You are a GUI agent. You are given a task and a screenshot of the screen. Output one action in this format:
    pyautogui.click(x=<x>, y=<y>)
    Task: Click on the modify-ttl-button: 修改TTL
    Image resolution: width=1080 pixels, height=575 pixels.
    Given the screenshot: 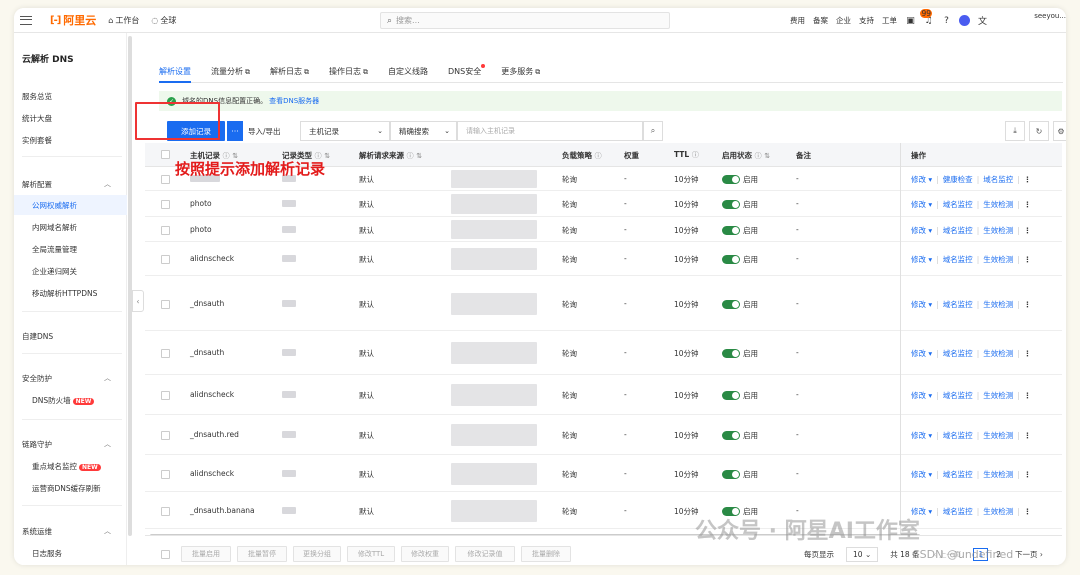 What is the action you would take?
    pyautogui.click(x=371, y=554)
    